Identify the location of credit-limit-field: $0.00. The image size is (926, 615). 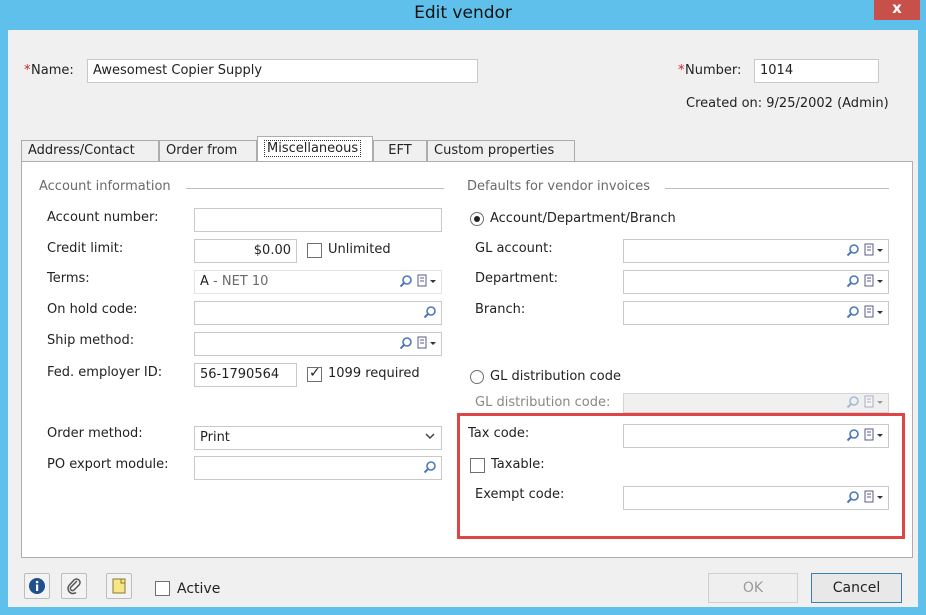
(245, 251).